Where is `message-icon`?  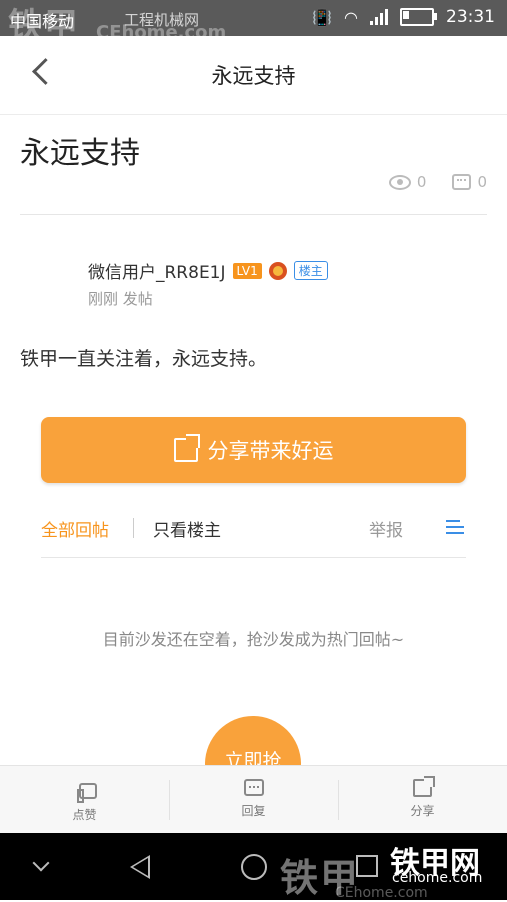
message-icon is located at coordinates (253, 788).